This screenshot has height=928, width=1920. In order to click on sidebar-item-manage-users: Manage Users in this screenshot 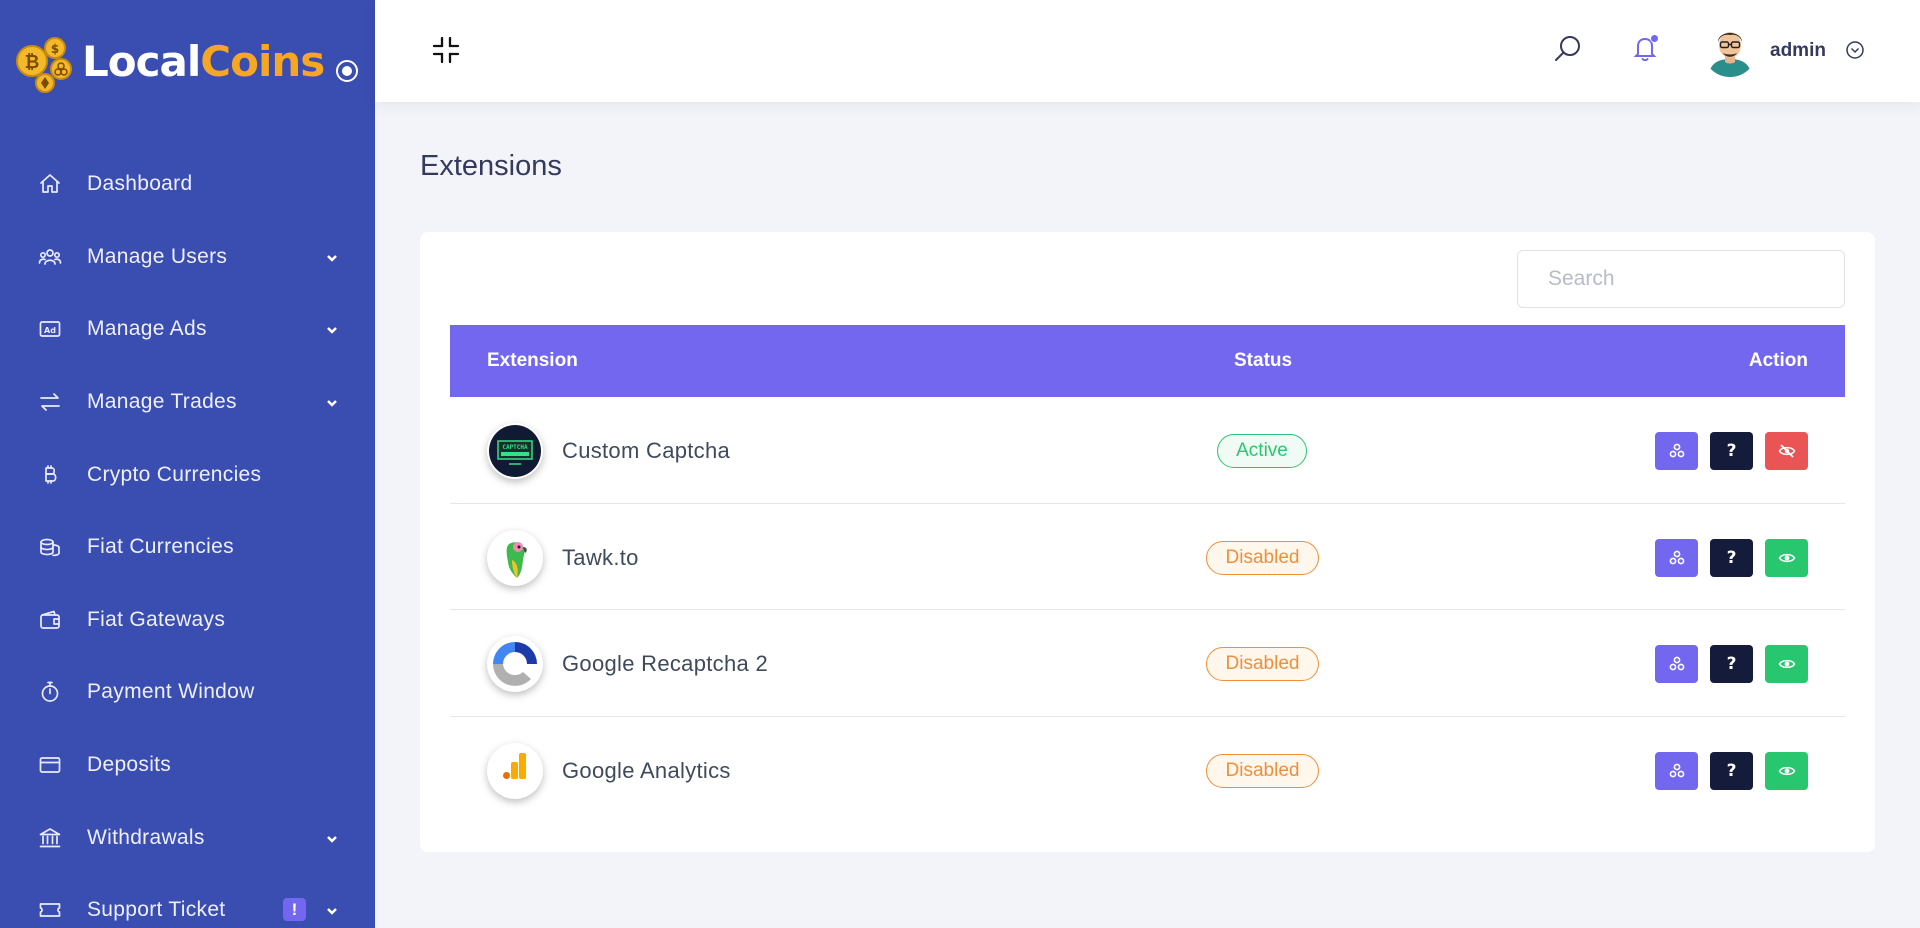, I will do `click(187, 257)`.